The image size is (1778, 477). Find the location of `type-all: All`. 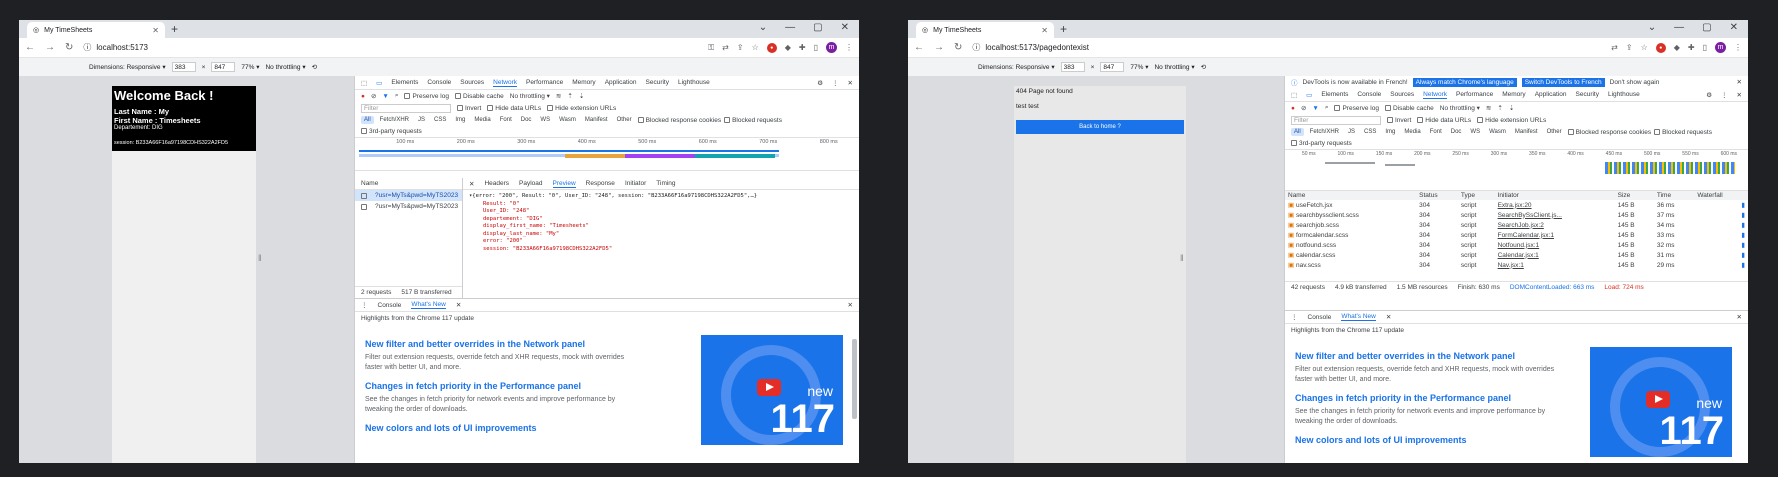

type-all: All is located at coordinates (1297, 132).